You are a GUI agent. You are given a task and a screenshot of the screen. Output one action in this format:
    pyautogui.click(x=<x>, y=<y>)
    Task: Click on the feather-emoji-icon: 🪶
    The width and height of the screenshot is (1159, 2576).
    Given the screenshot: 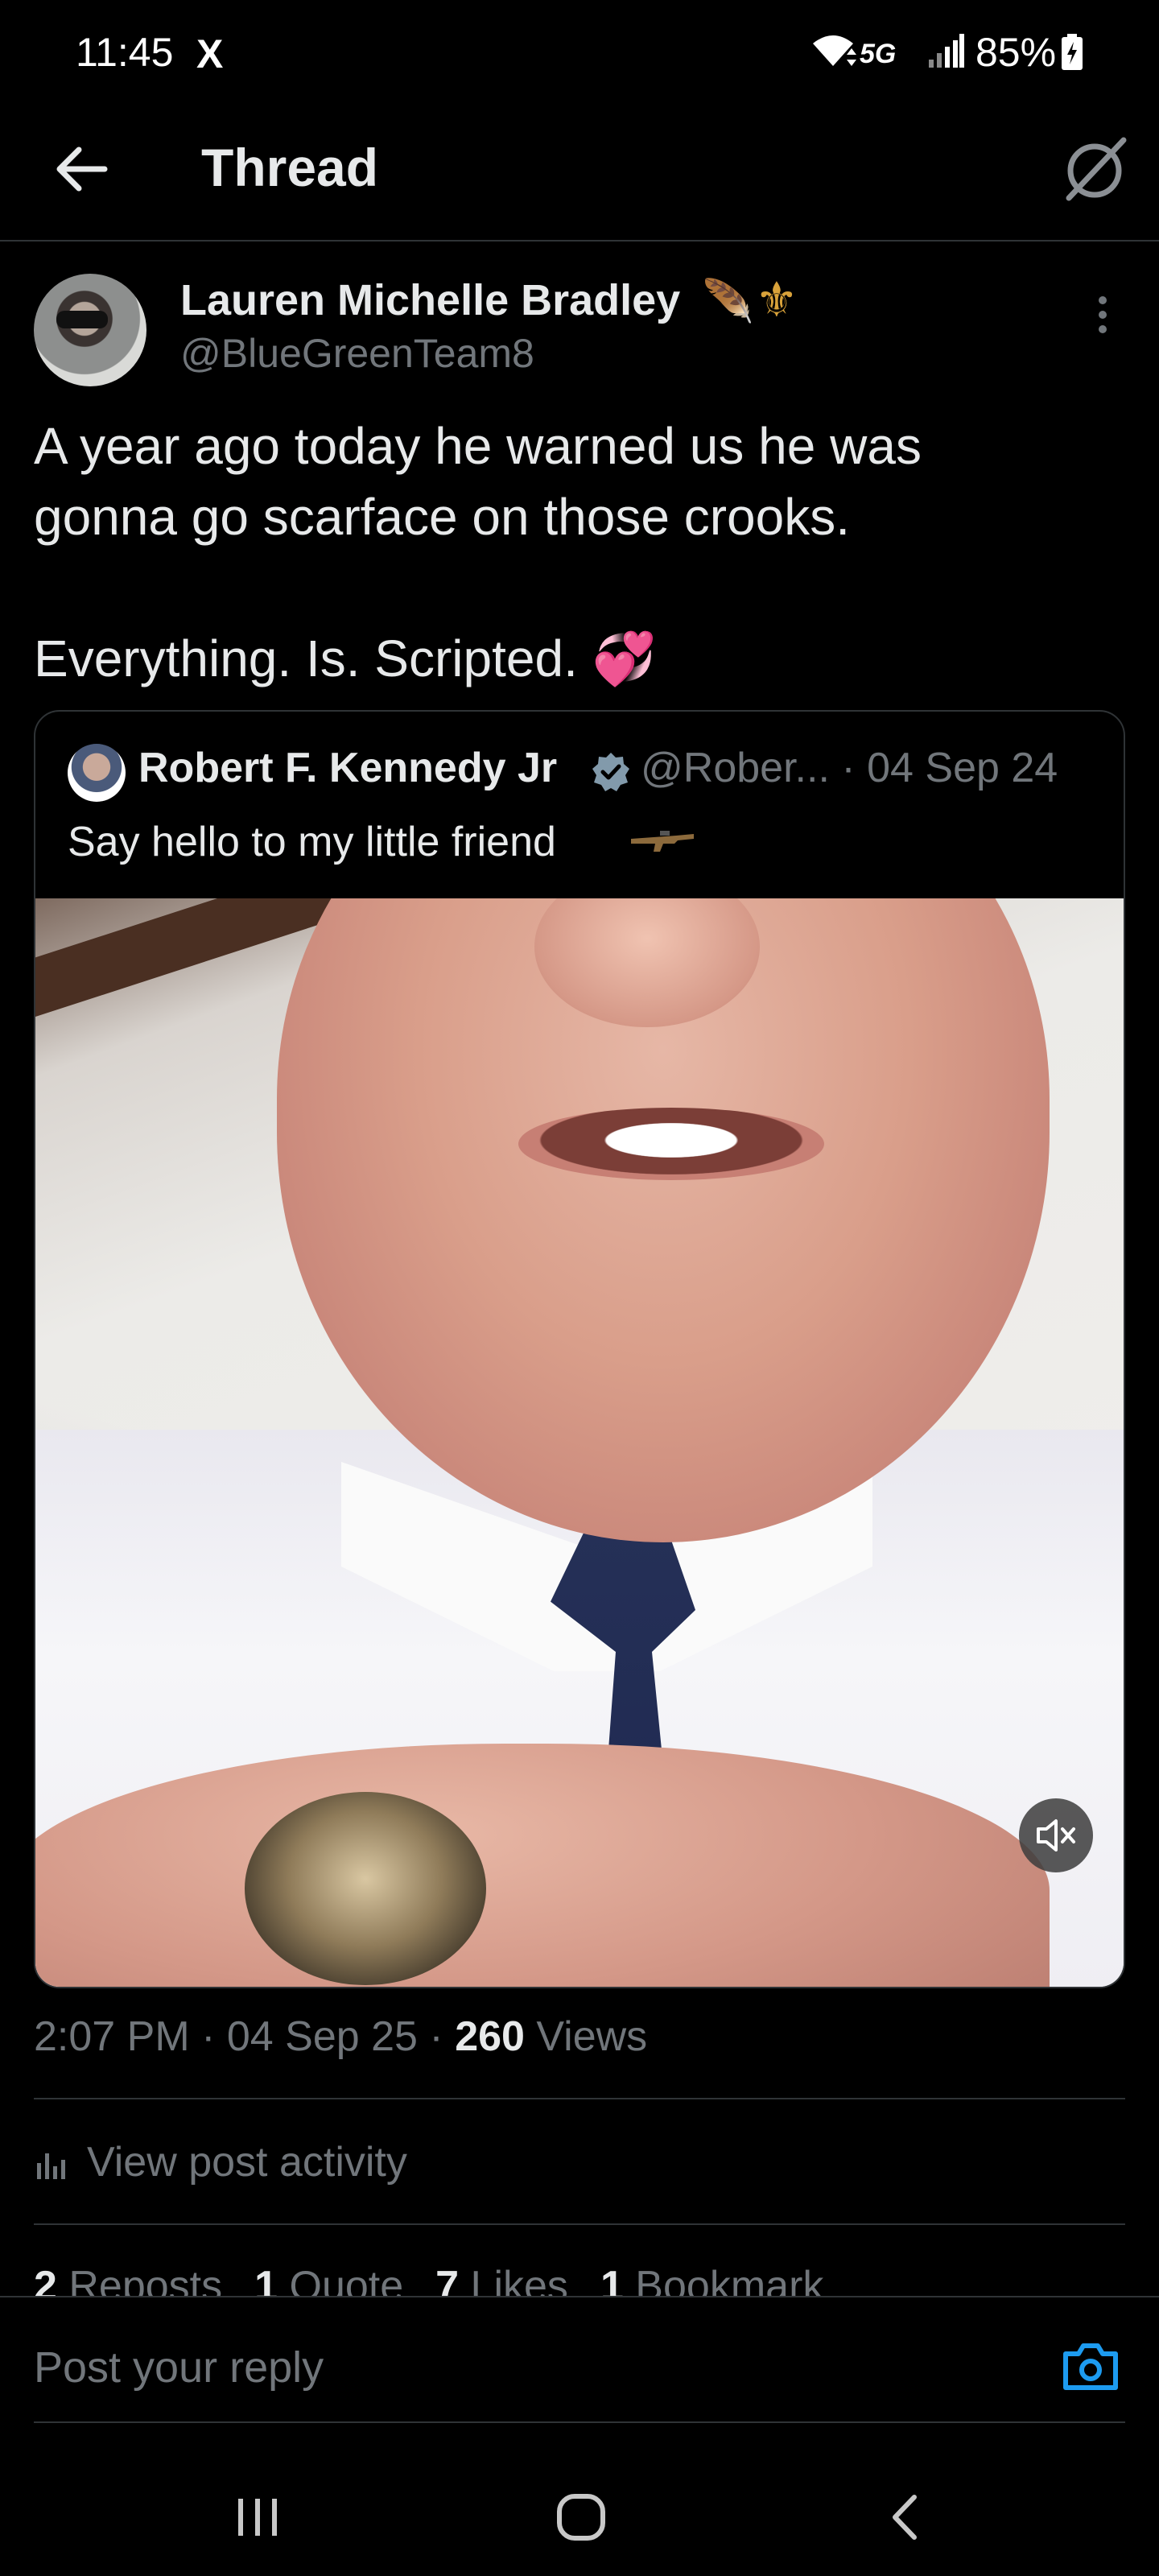 What is the action you would take?
    pyautogui.click(x=728, y=302)
    